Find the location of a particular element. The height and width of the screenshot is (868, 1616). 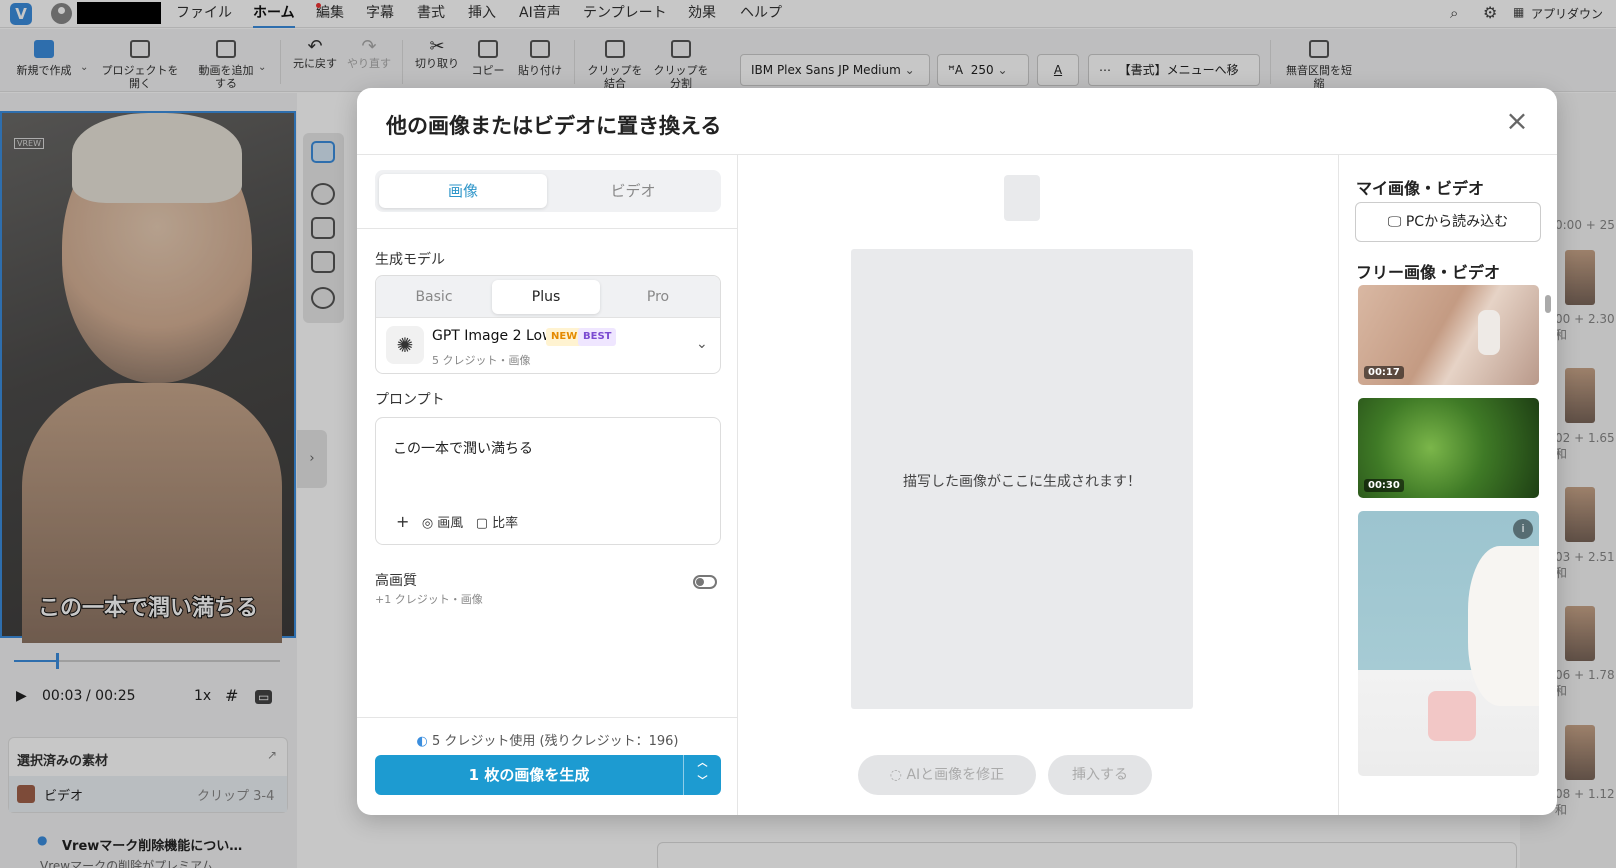

model-label: 生成モデル is located at coordinates (410, 260).